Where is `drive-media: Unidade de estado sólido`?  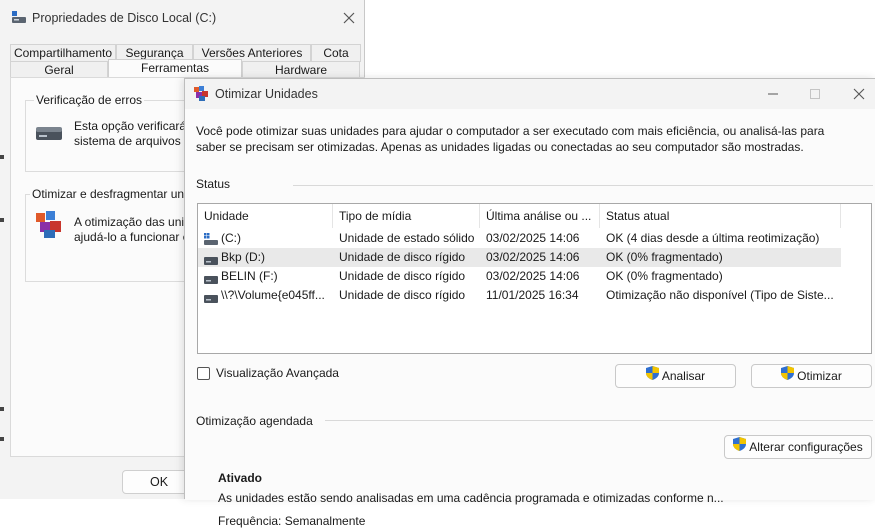
drive-media: Unidade de estado sólido is located at coordinates (407, 238).